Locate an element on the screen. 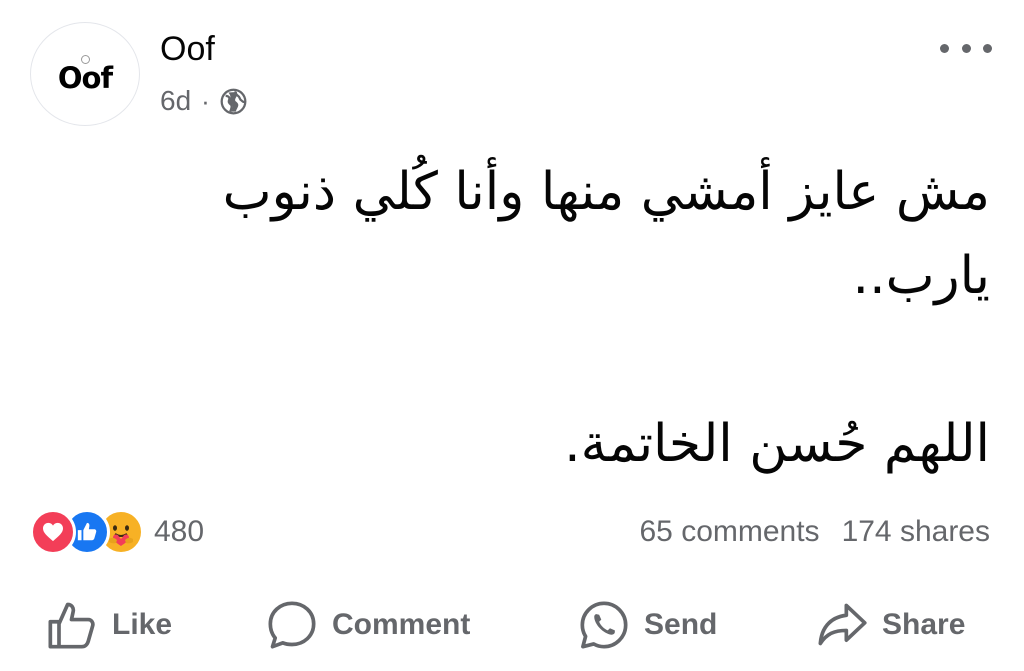 This screenshot has height=671, width=1024. comment-button: Comment is located at coordinates (368, 625).